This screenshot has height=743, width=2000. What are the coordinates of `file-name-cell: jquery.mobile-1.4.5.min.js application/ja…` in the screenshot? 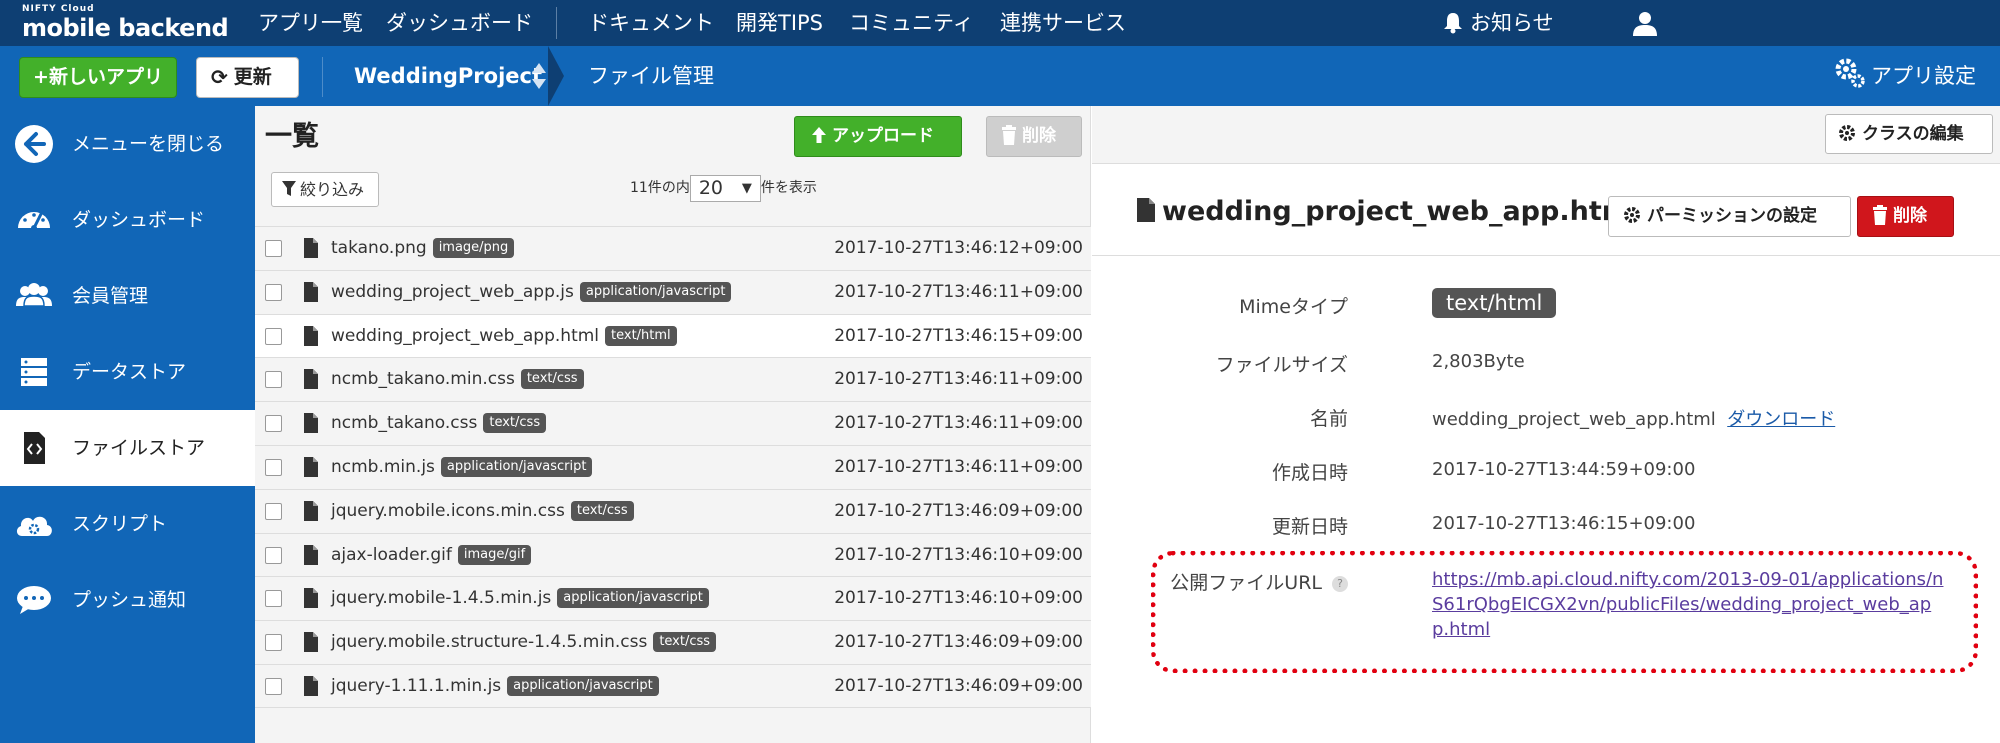 It's located at (520, 598).